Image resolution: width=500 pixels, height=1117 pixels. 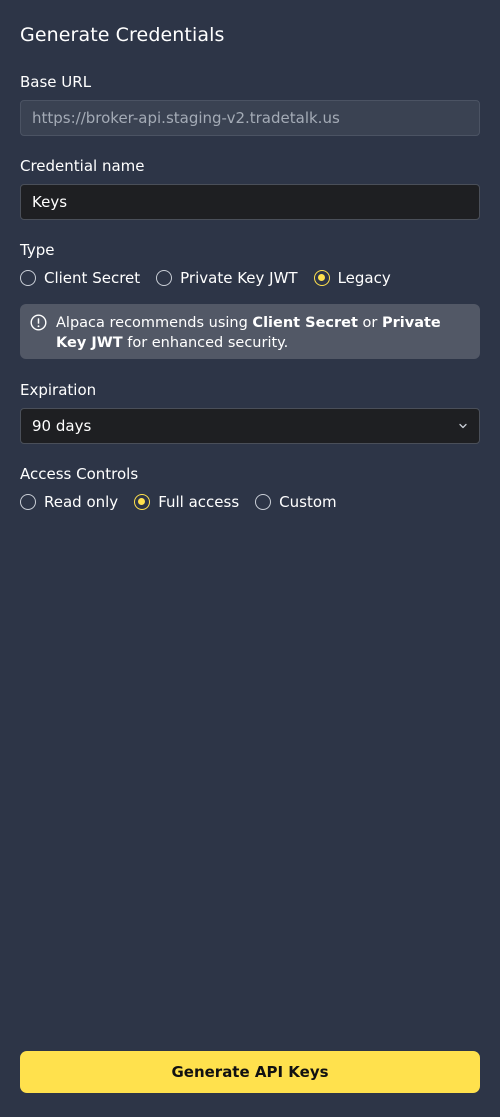 What do you see at coordinates (62, 426) in the screenshot?
I see `expiration-value: 90 days` at bounding box center [62, 426].